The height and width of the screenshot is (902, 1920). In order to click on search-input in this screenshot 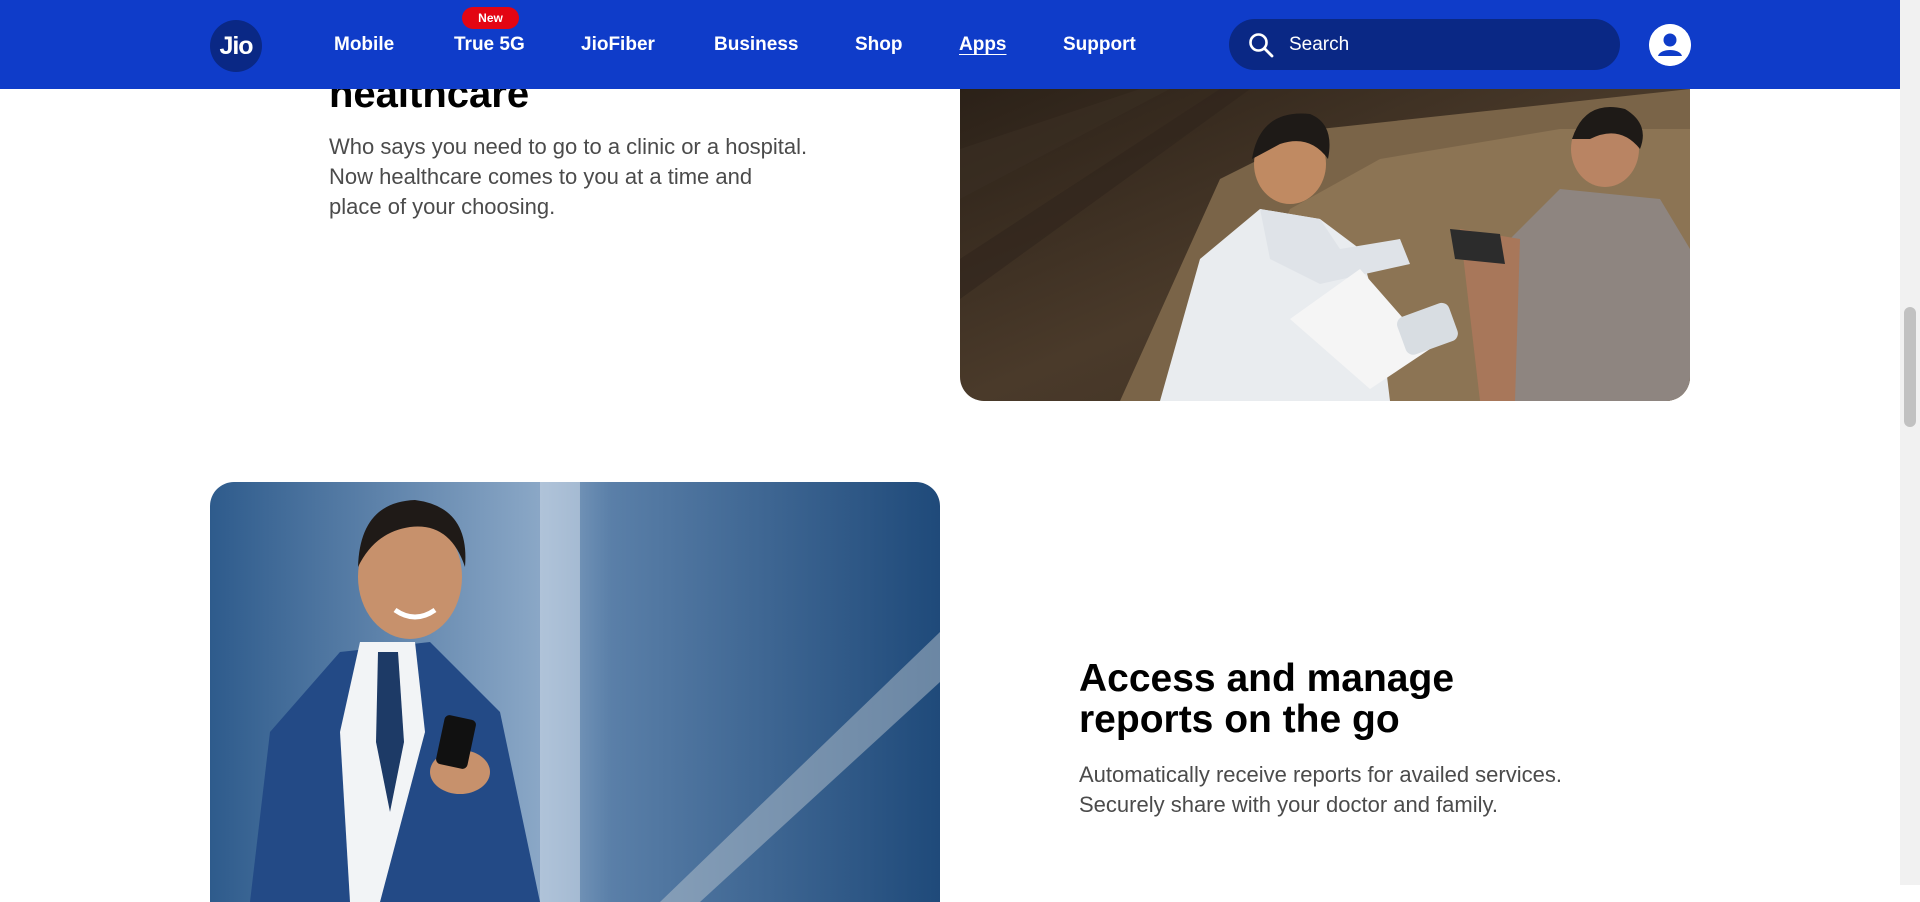, I will do `click(1439, 44)`.